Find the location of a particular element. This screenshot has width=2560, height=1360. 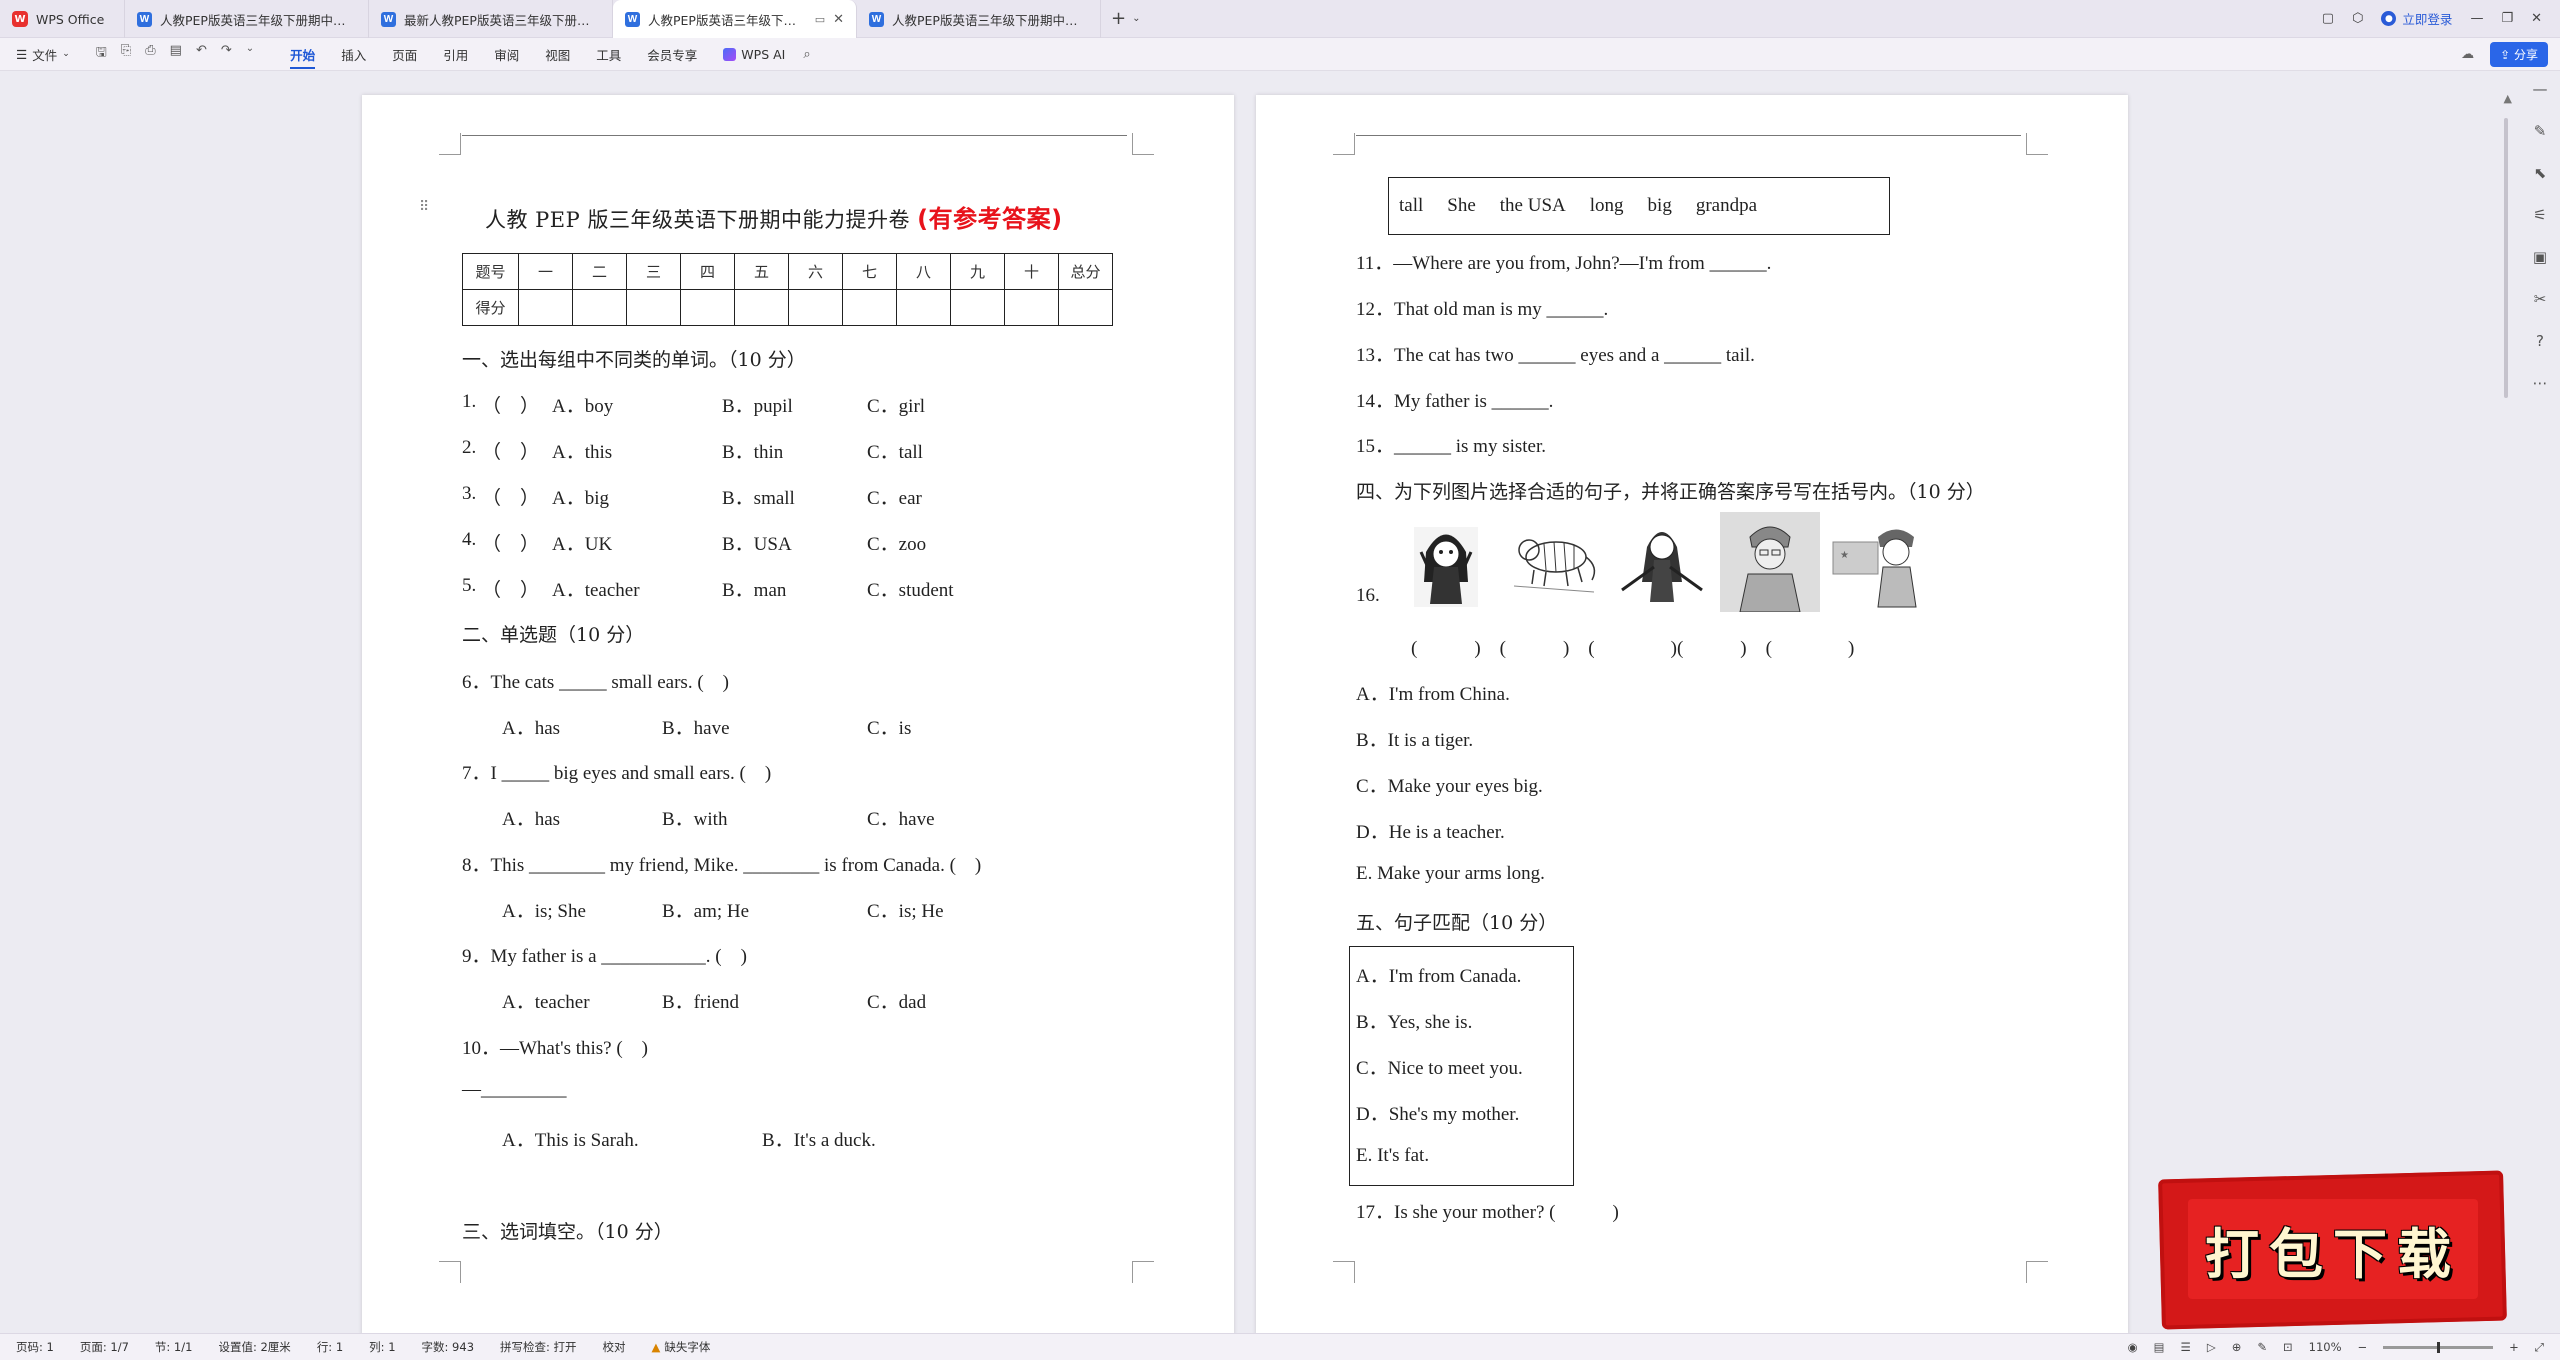

file-menu: ☰ 文件 ⌄ is located at coordinates (43, 54).